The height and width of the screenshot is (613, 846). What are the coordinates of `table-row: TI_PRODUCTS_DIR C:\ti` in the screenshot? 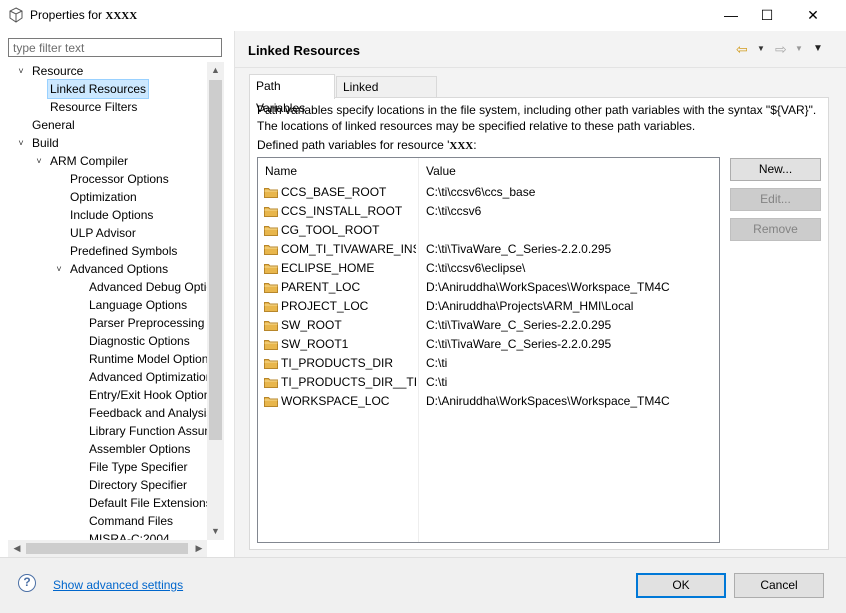 It's located at (488, 363).